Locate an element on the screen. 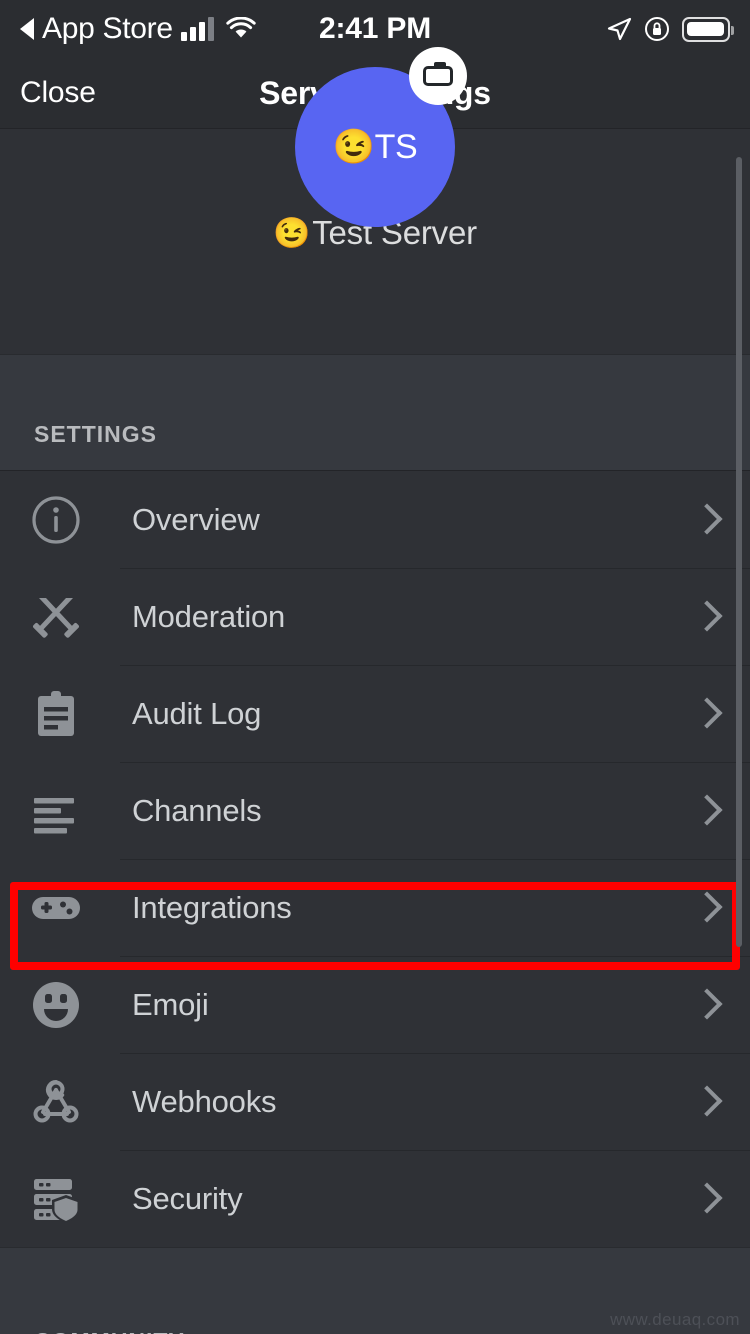 This screenshot has height=1334, width=750. status-bar: App Store 2:41 PM is located at coordinates (375, 29).